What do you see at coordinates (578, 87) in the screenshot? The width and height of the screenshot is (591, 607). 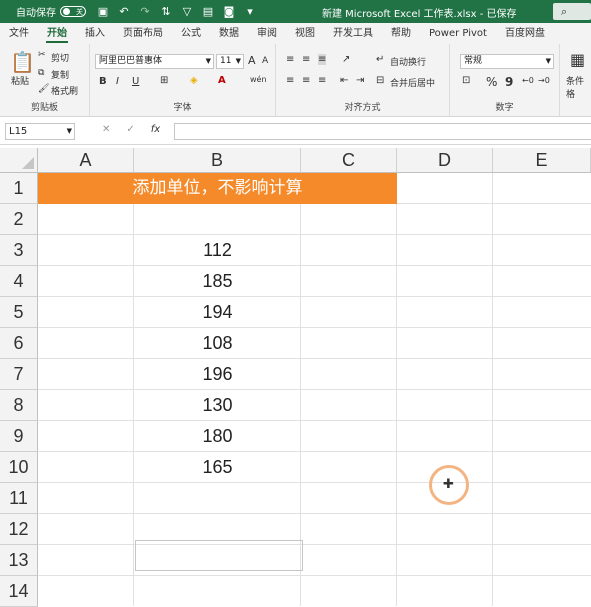 I see `conditional-formatting-button: 条件格` at bounding box center [578, 87].